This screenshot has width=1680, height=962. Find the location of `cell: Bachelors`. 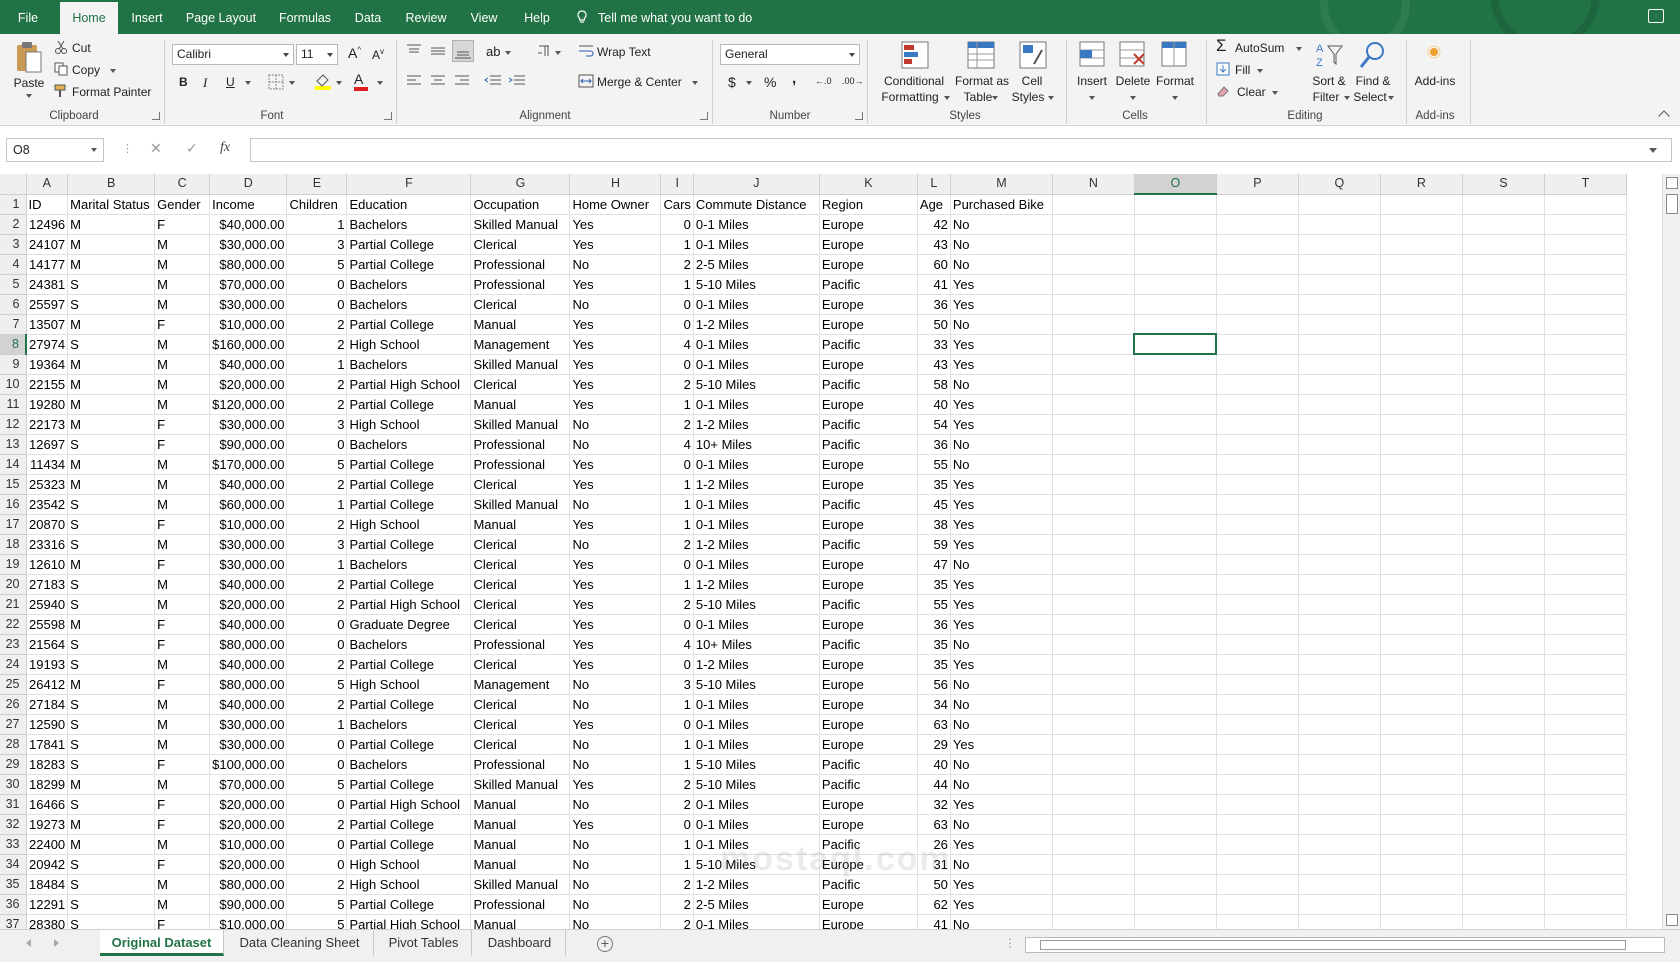

cell: Bachelors is located at coordinates (409, 304).